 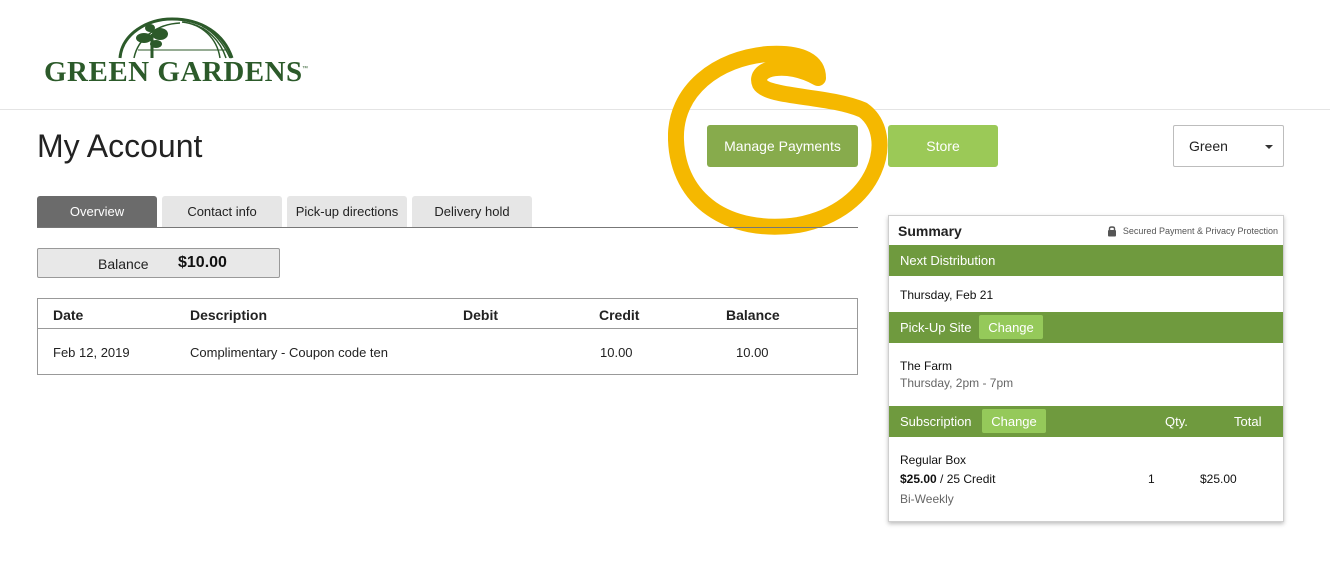 I want to click on green-gardens-logo: GREEN GARDENS ™, so click(x=177, y=54).